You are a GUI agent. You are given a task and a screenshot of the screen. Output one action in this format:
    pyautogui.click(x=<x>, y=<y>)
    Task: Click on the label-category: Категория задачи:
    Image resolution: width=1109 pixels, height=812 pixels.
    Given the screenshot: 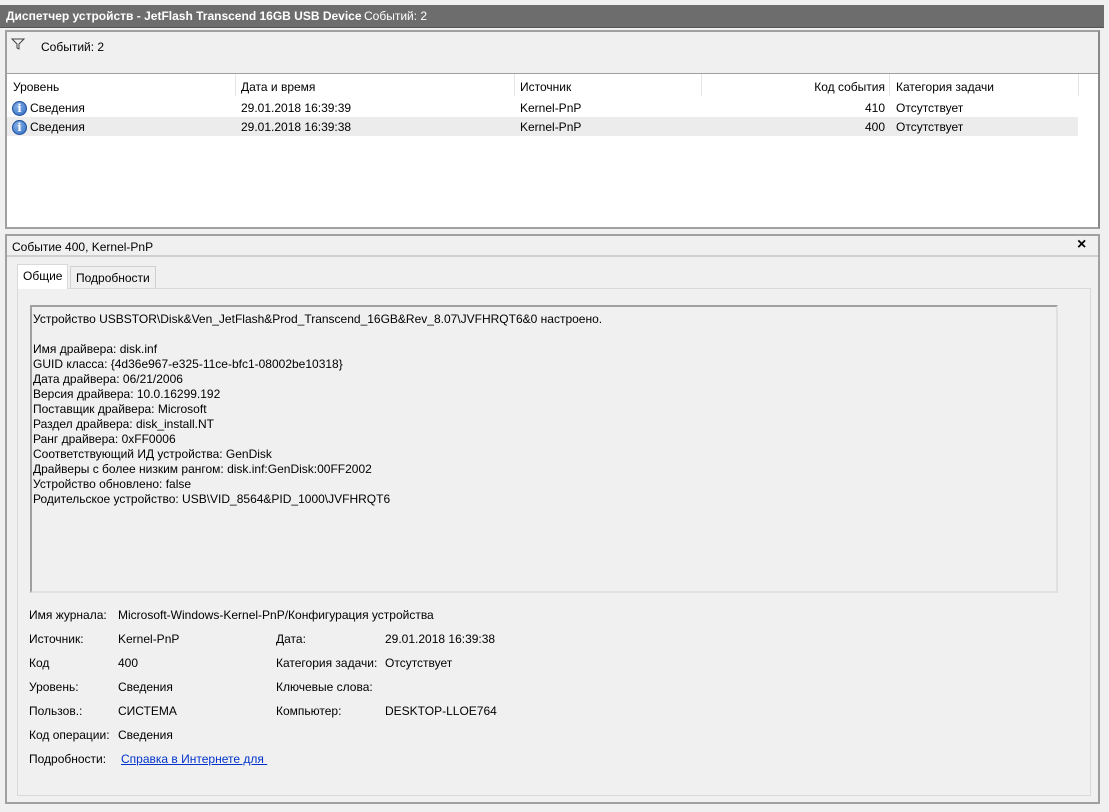 What is the action you would take?
    pyautogui.click(x=327, y=663)
    